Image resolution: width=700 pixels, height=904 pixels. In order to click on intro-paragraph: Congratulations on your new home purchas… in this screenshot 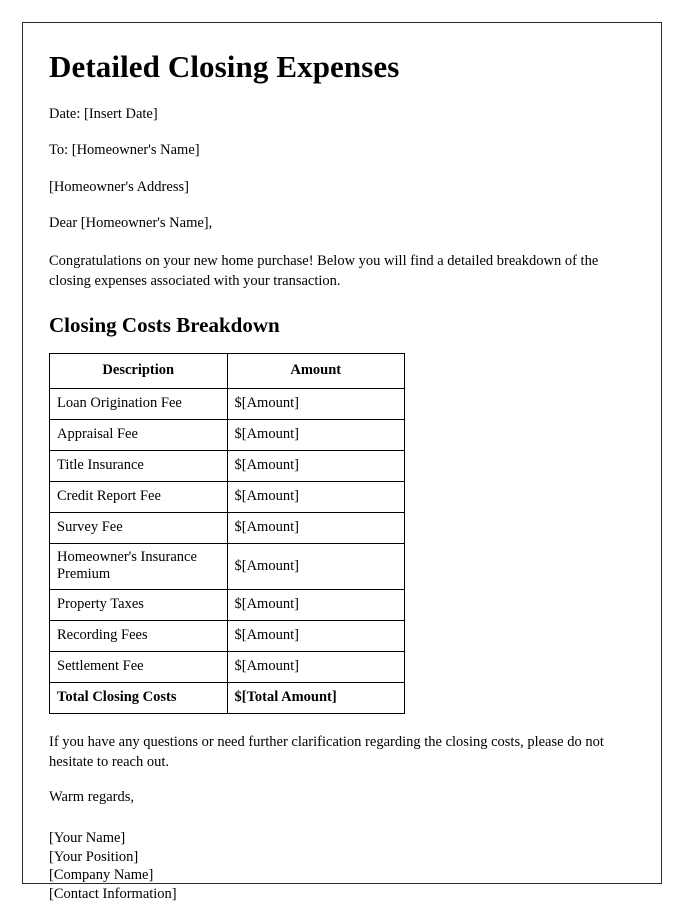, I will do `click(324, 270)`.